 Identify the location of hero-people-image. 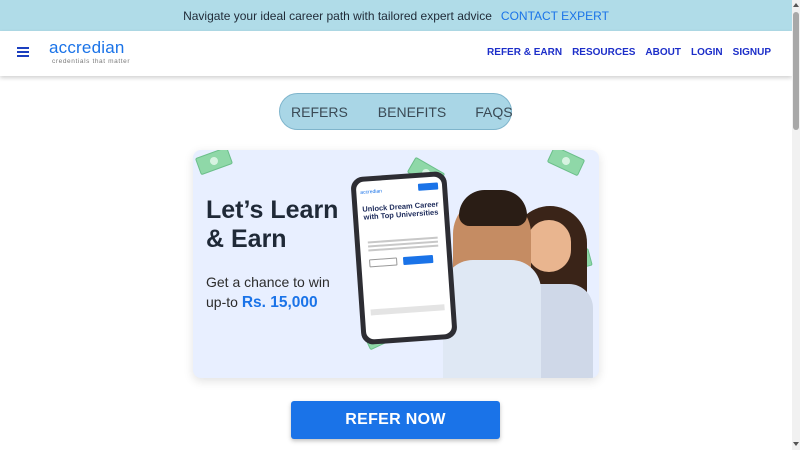
(521, 269).